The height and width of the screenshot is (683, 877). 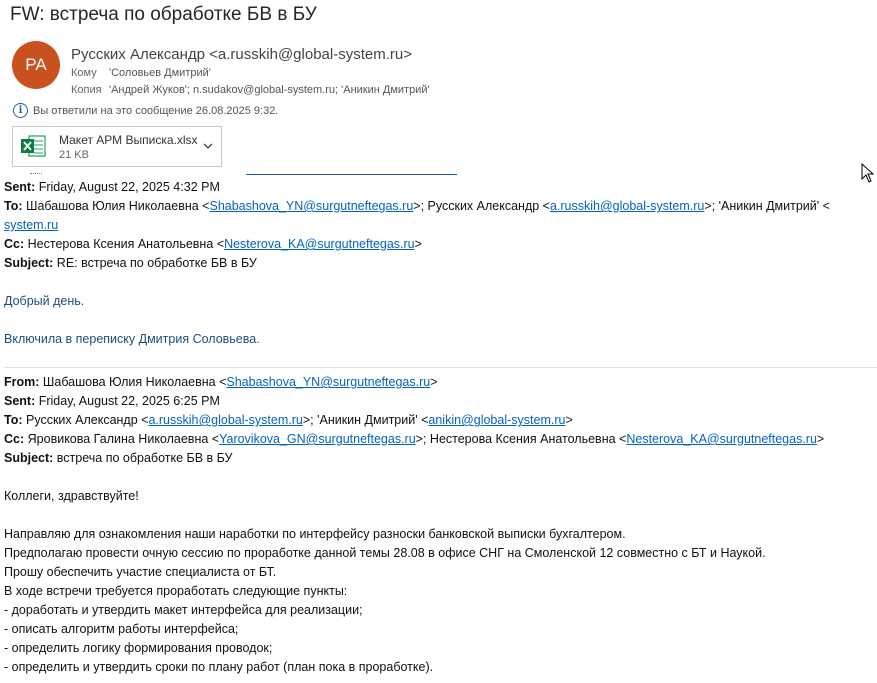 I want to click on to-line: Кому 'Соловьев Дмитрий', so click(x=141, y=73).